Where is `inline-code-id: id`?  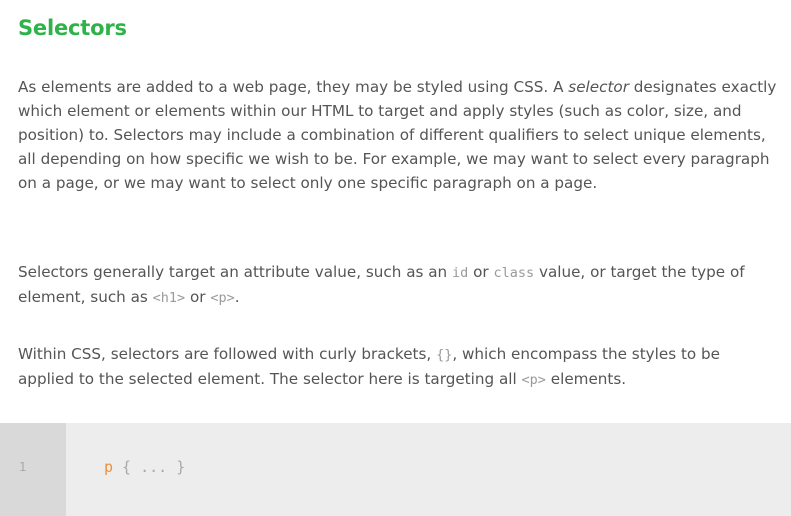
inline-code-id: id is located at coordinates (460, 273).